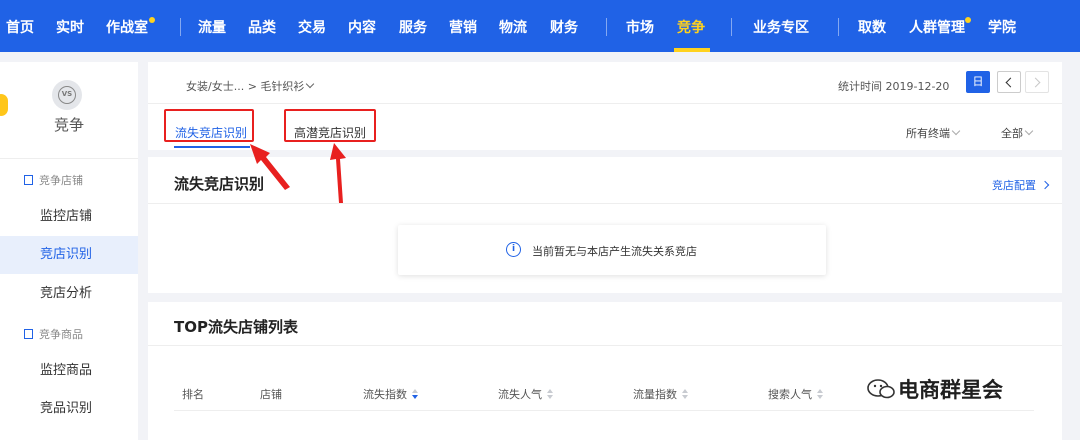 This screenshot has height=440, width=1080. What do you see at coordinates (881, 389) in the screenshot?
I see `wechat-watermark-icon` at bounding box center [881, 389].